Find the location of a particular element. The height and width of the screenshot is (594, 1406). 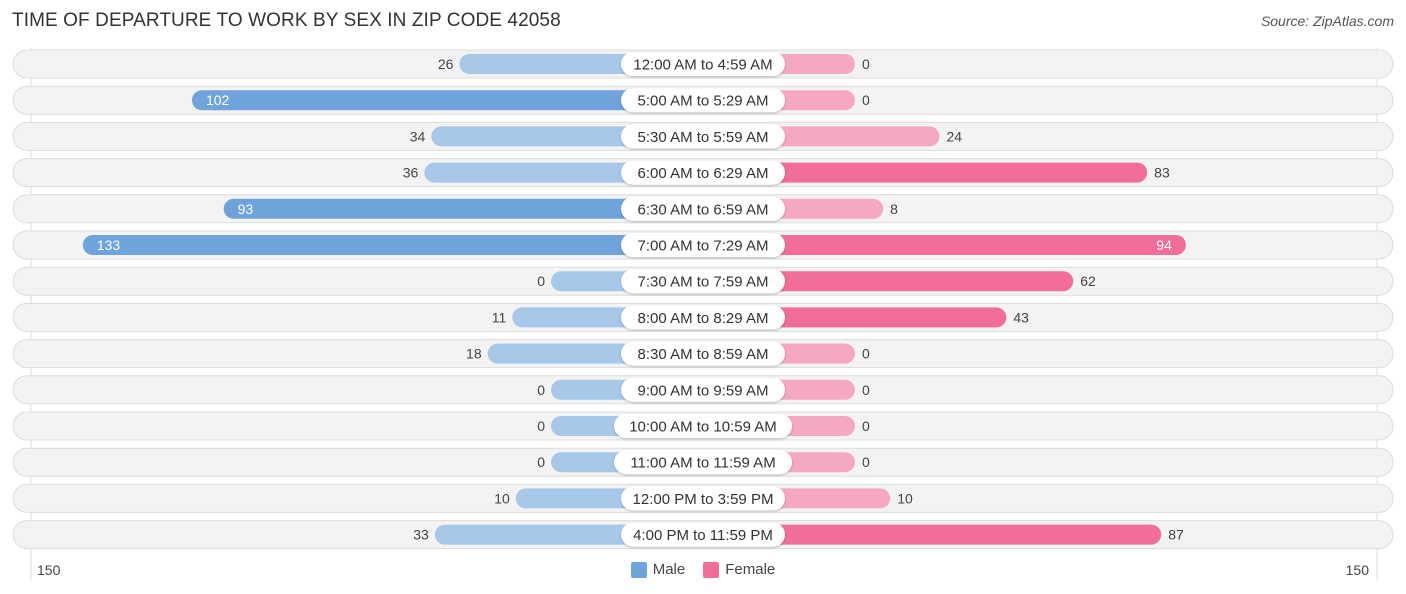

chart-row: 5:00 AM to 5:29 AM 102 0 is located at coordinates (703, 100).